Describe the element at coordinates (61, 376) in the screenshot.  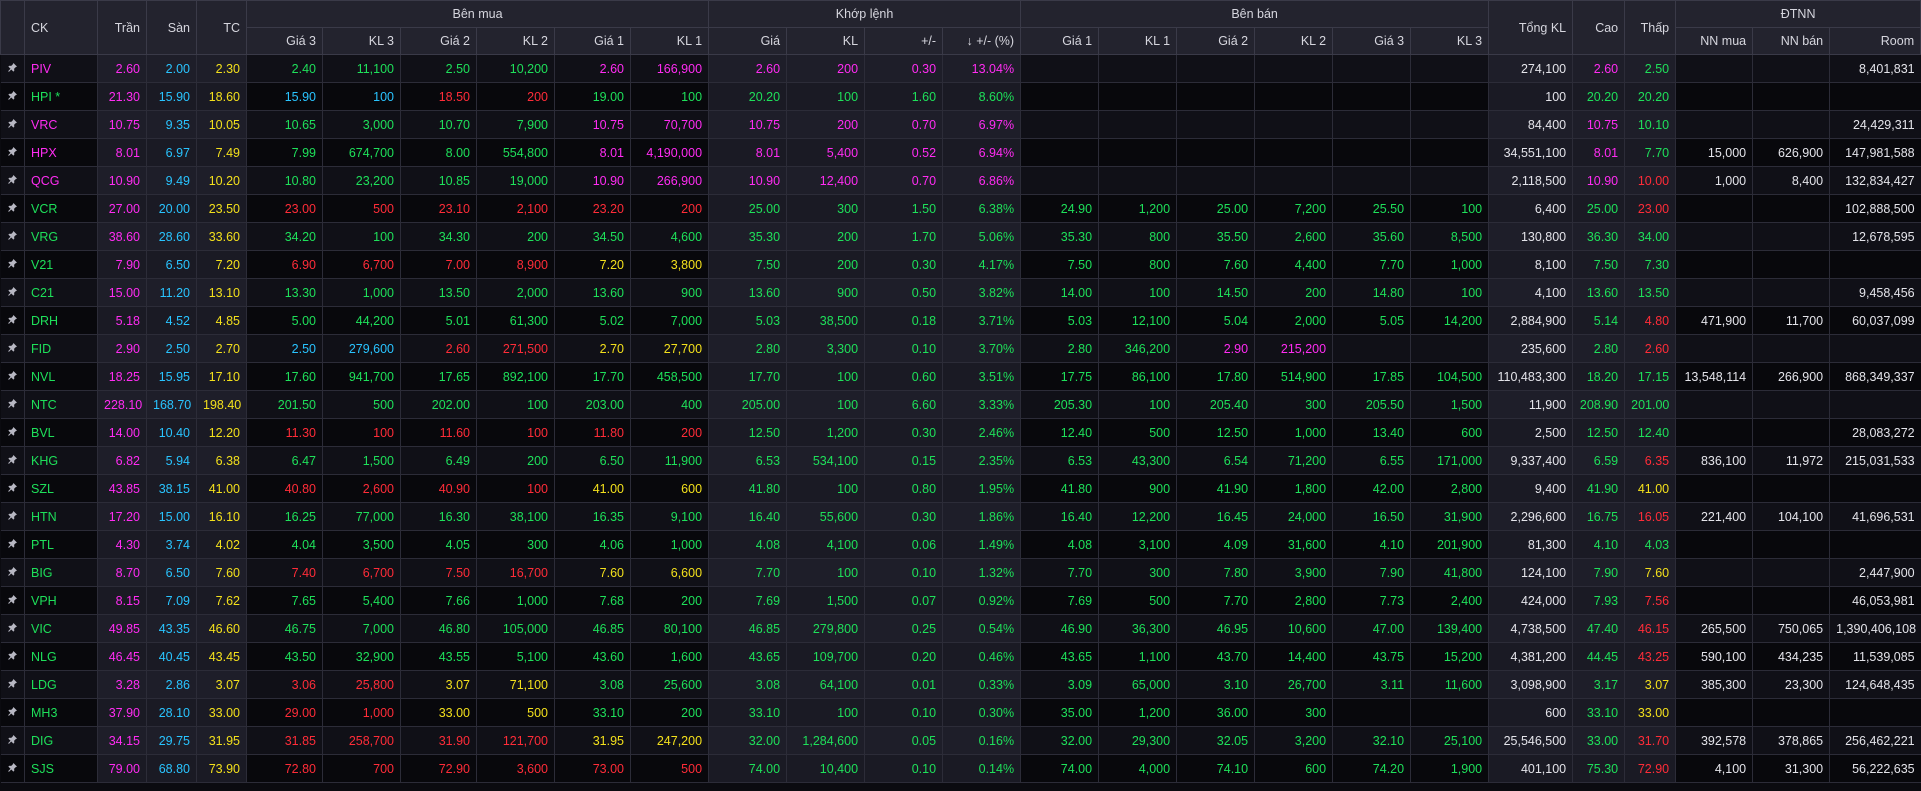
I see `symbol: NVL` at that location.